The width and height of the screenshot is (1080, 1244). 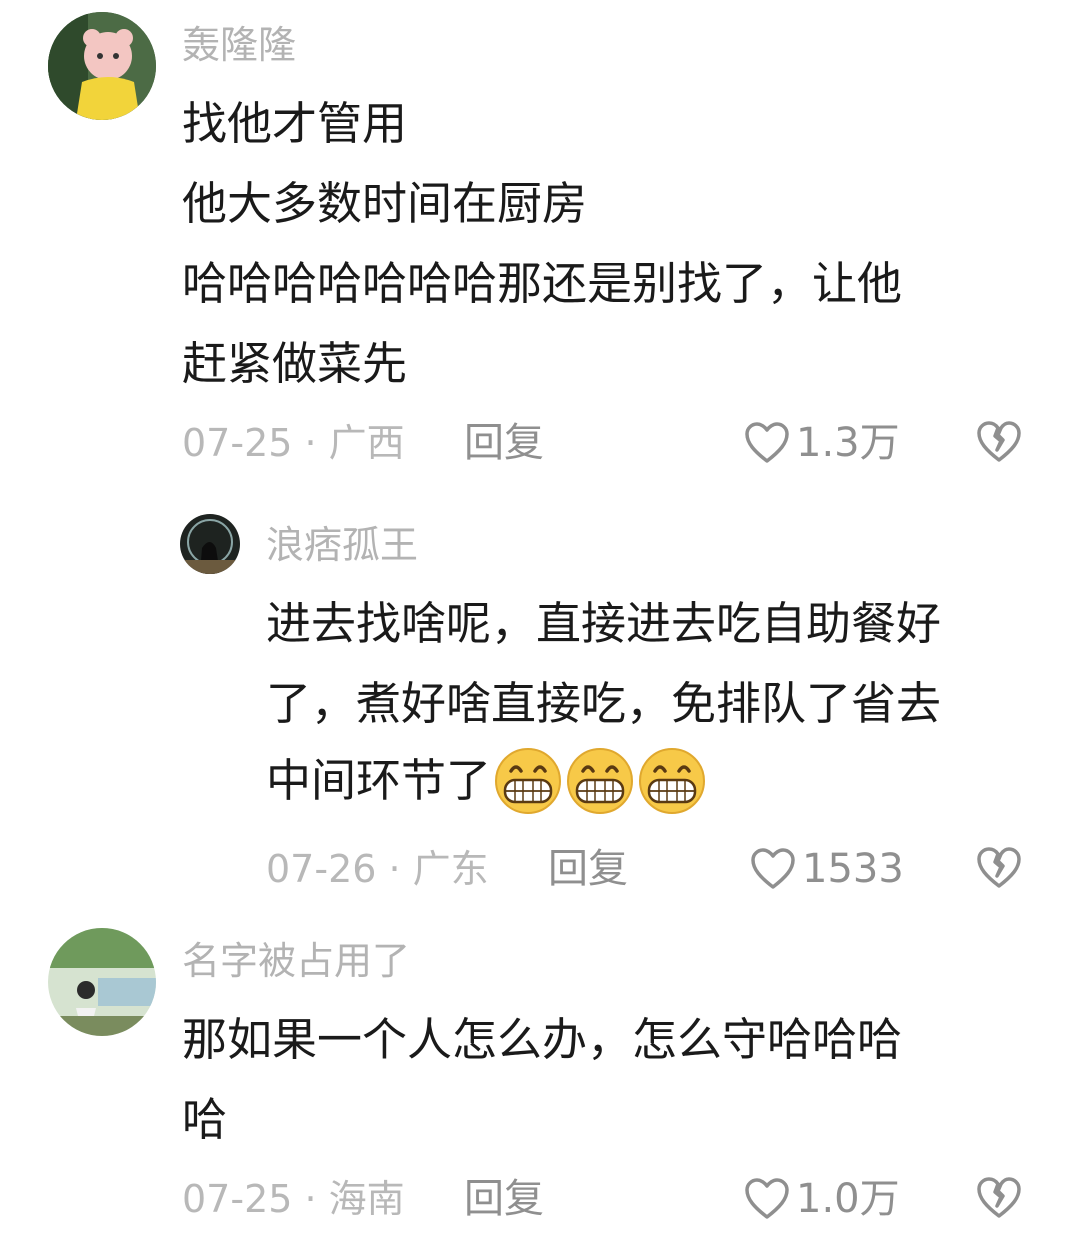 I want to click on comment-text-line: 那如果一个人怎么办，怎么守哈哈哈, so click(x=542, y=1039).